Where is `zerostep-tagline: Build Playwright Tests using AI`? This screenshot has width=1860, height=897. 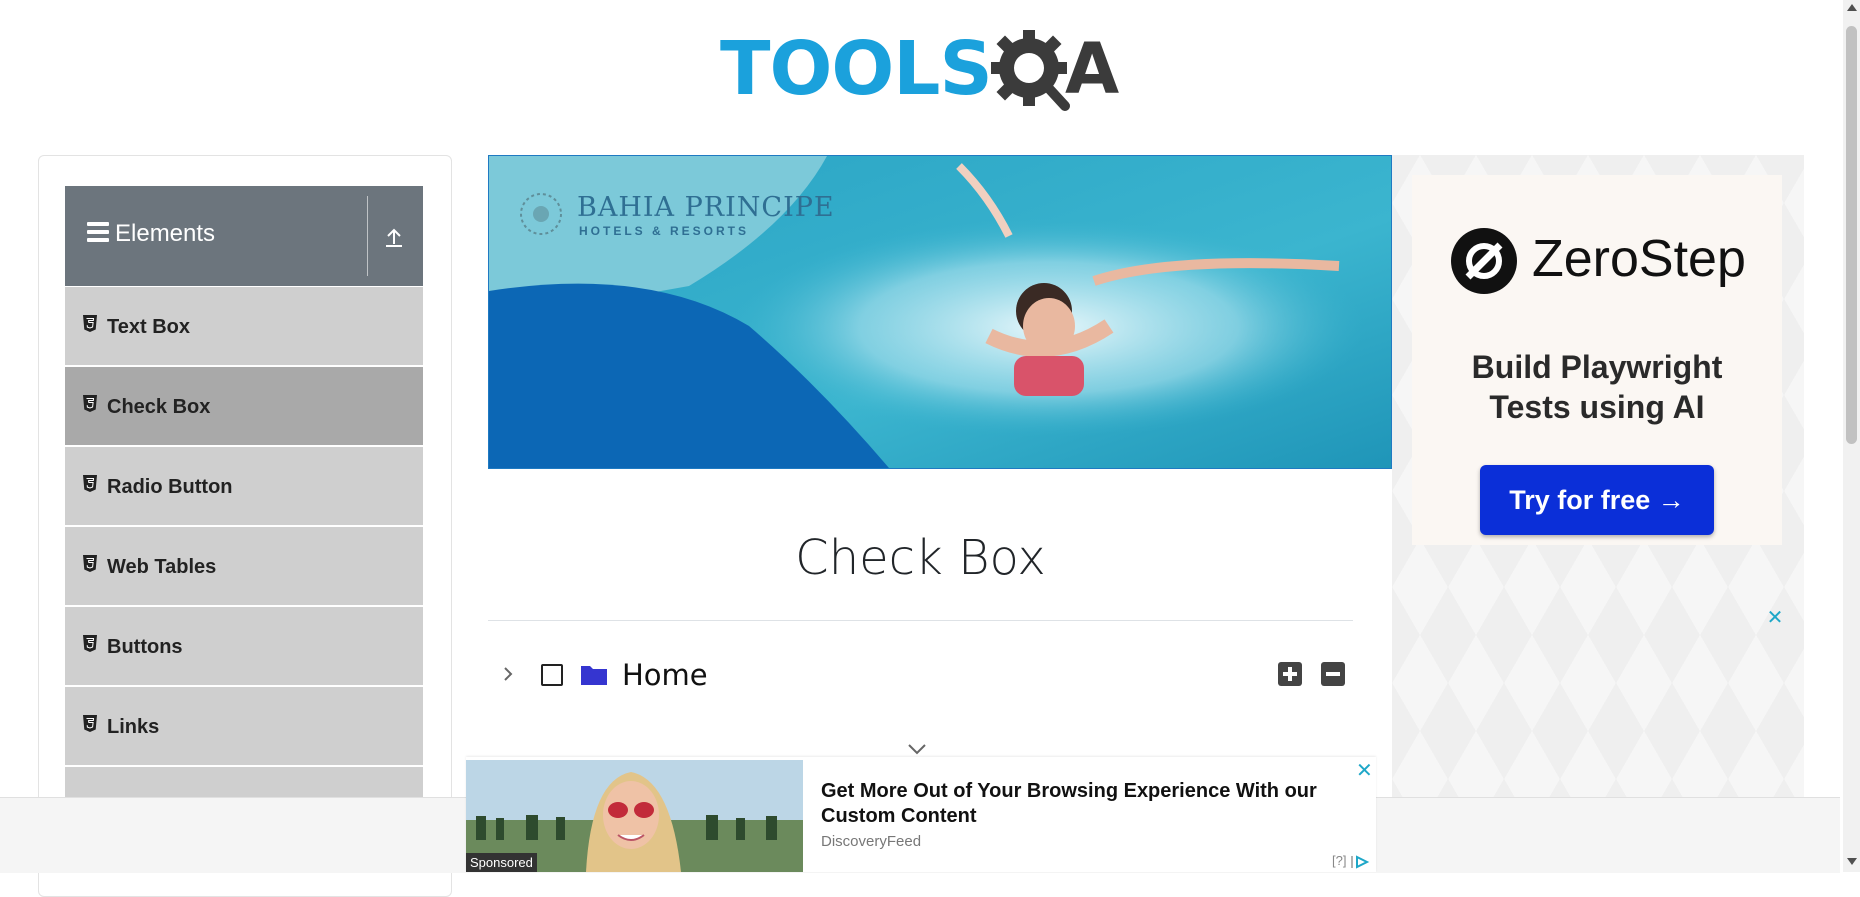 zerostep-tagline: Build Playwright Tests using AI is located at coordinates (1597, 387).